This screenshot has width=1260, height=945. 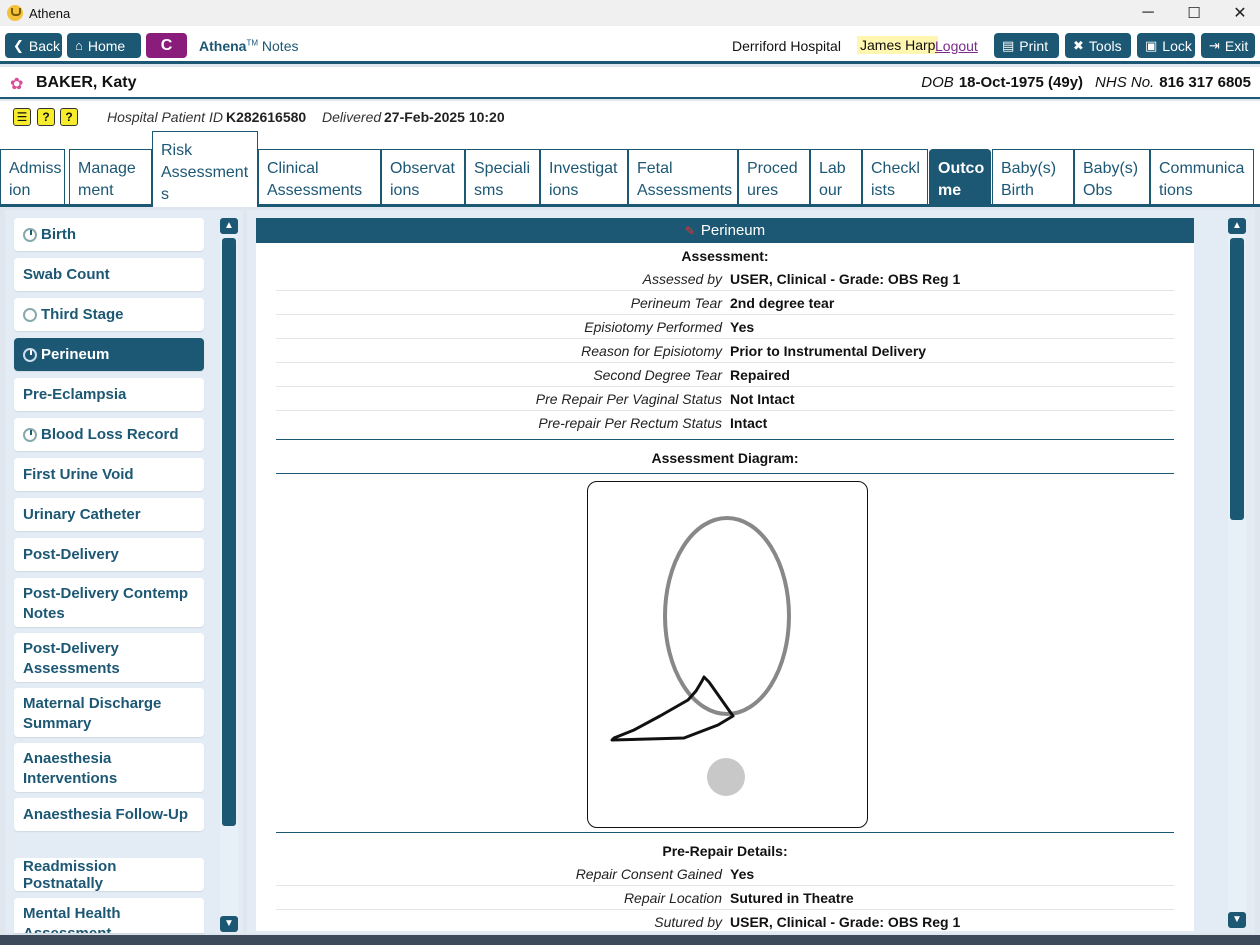 I want to click on home-icon: ⌂, so click(x=79, y=45).